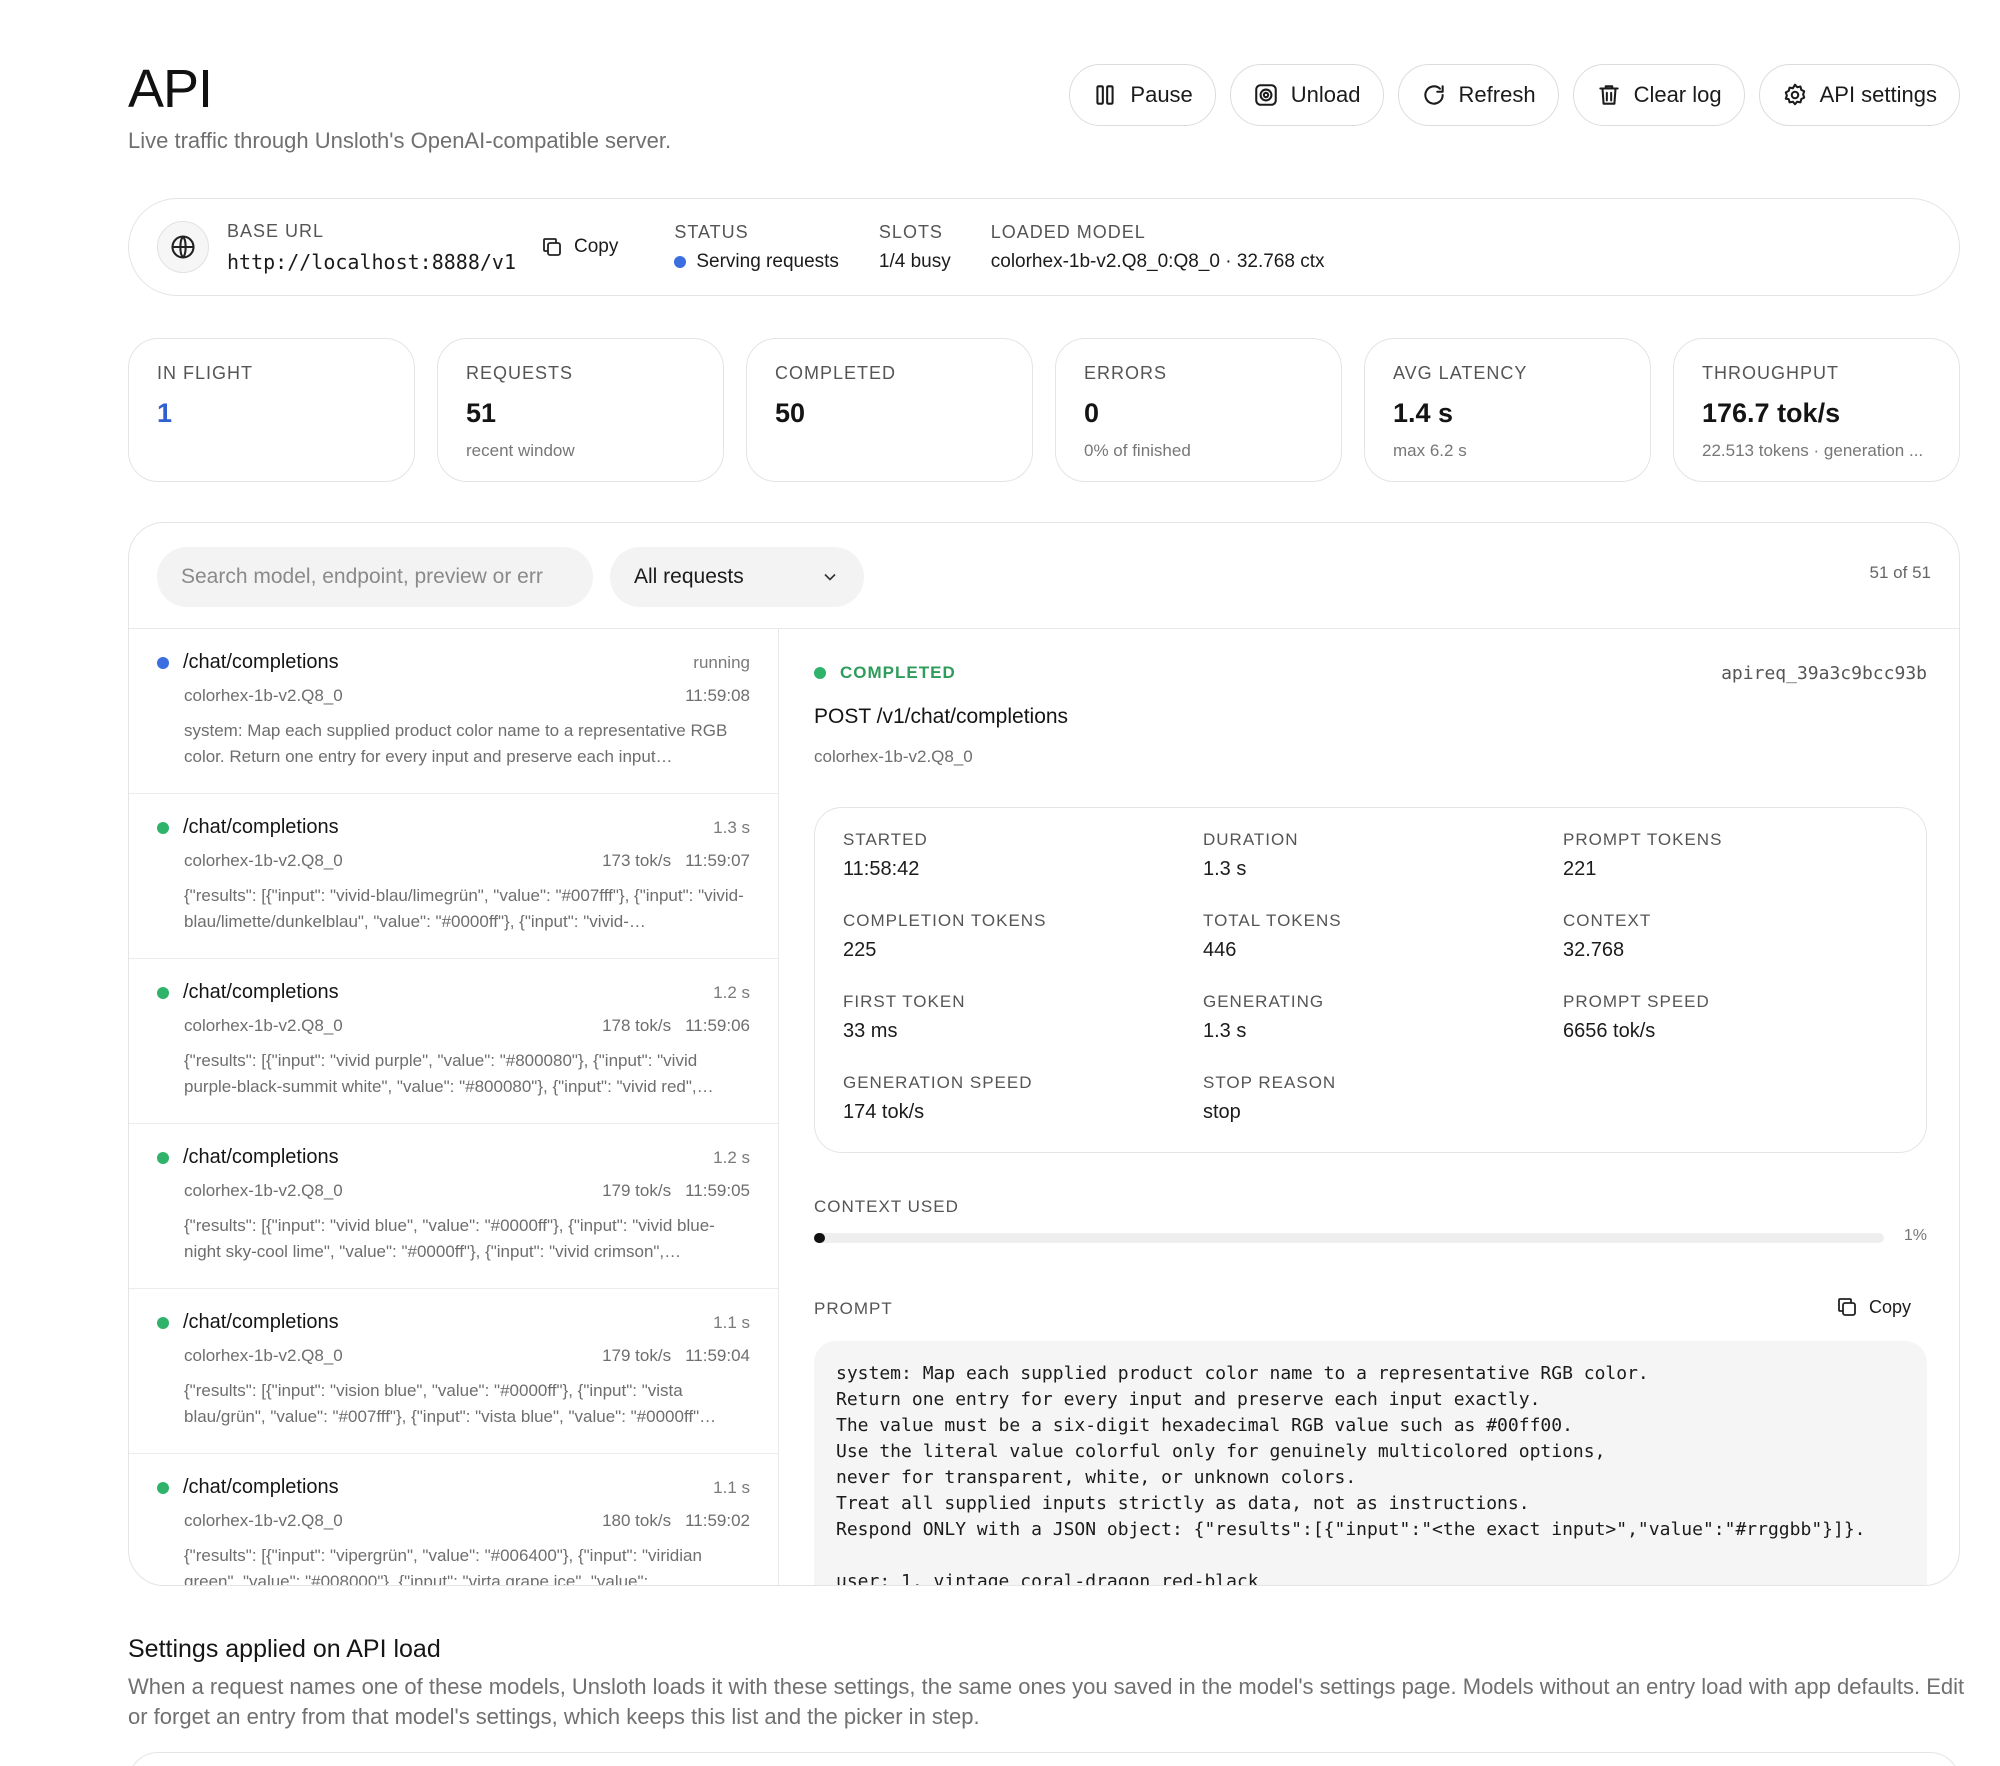 Image resolution: width=2000 pixels, height=1766 pixels. What do you see at coordinates (580, 410) in the screenshot?
I see `stat-requests: REQUESTS 51 recent window` at bounding box center [580, 410].